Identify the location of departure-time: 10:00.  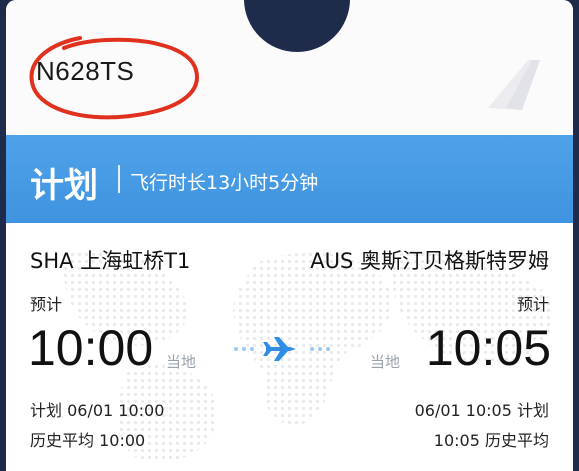
(91, 348).